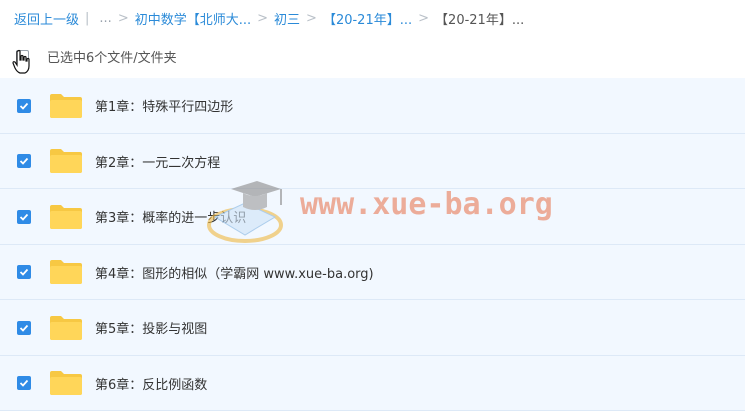 The image size is (745, 418). I want to click on back-link: 返回上一级, so click(46, 18).